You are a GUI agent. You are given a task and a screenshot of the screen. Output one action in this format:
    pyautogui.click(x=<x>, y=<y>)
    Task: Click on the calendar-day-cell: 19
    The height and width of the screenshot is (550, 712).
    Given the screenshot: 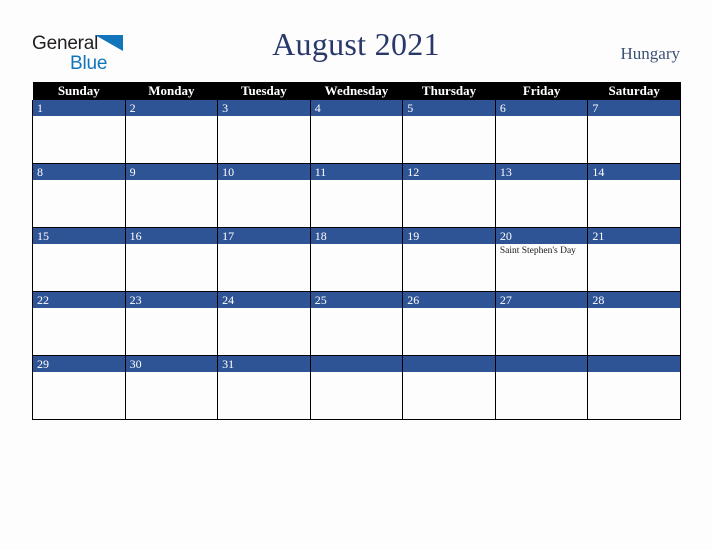 What is the action you would take?
    pyautogui.click(x=449, y=259)
    